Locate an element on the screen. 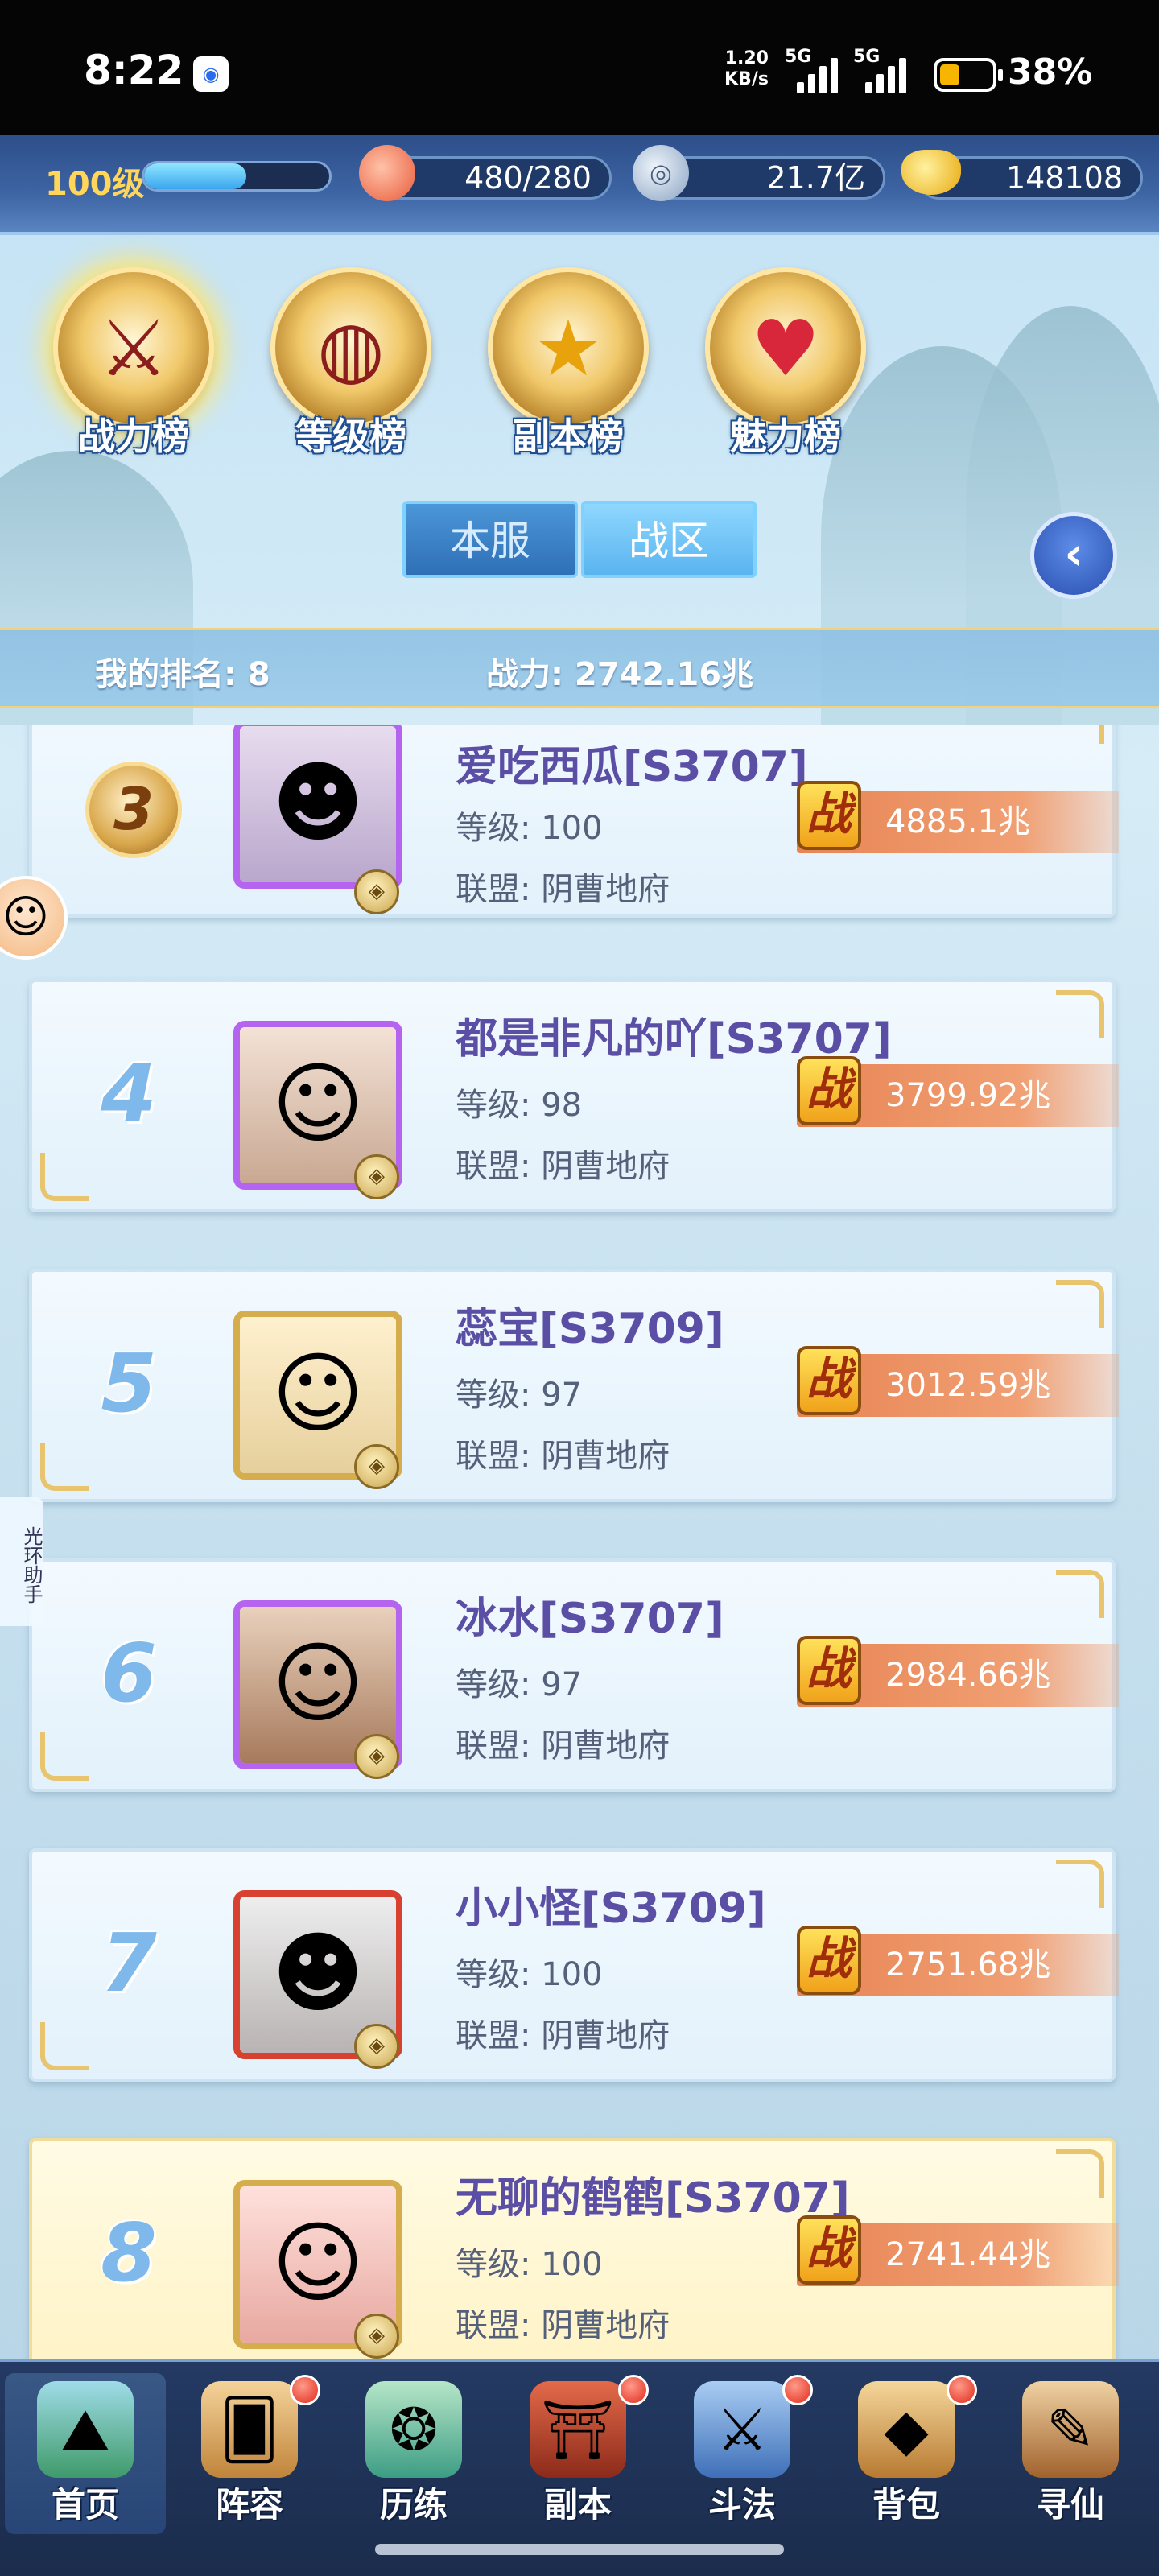  coin-icon: ◎ is located at coordinates (661, 173).